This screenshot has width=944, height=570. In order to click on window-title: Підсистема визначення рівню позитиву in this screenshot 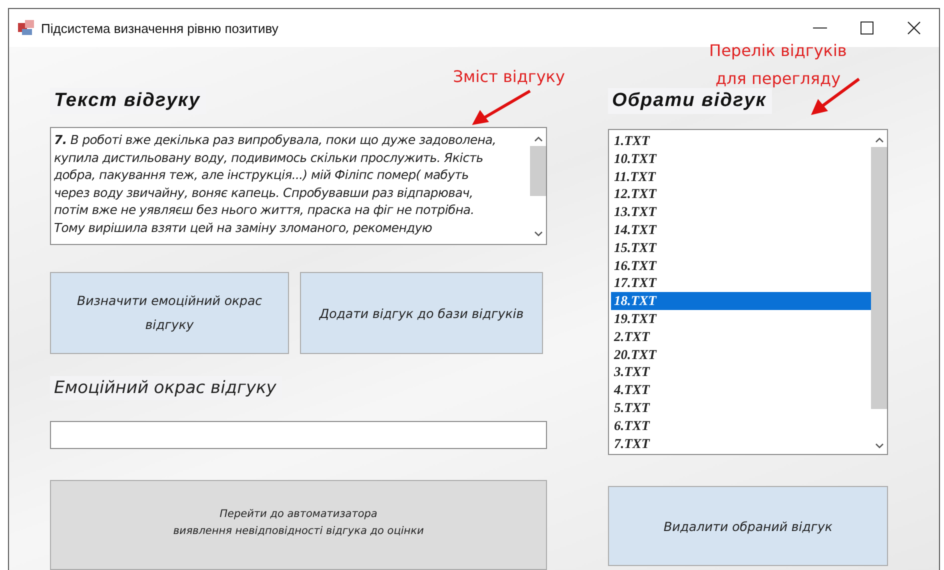, I will do `click(159, 28)`.